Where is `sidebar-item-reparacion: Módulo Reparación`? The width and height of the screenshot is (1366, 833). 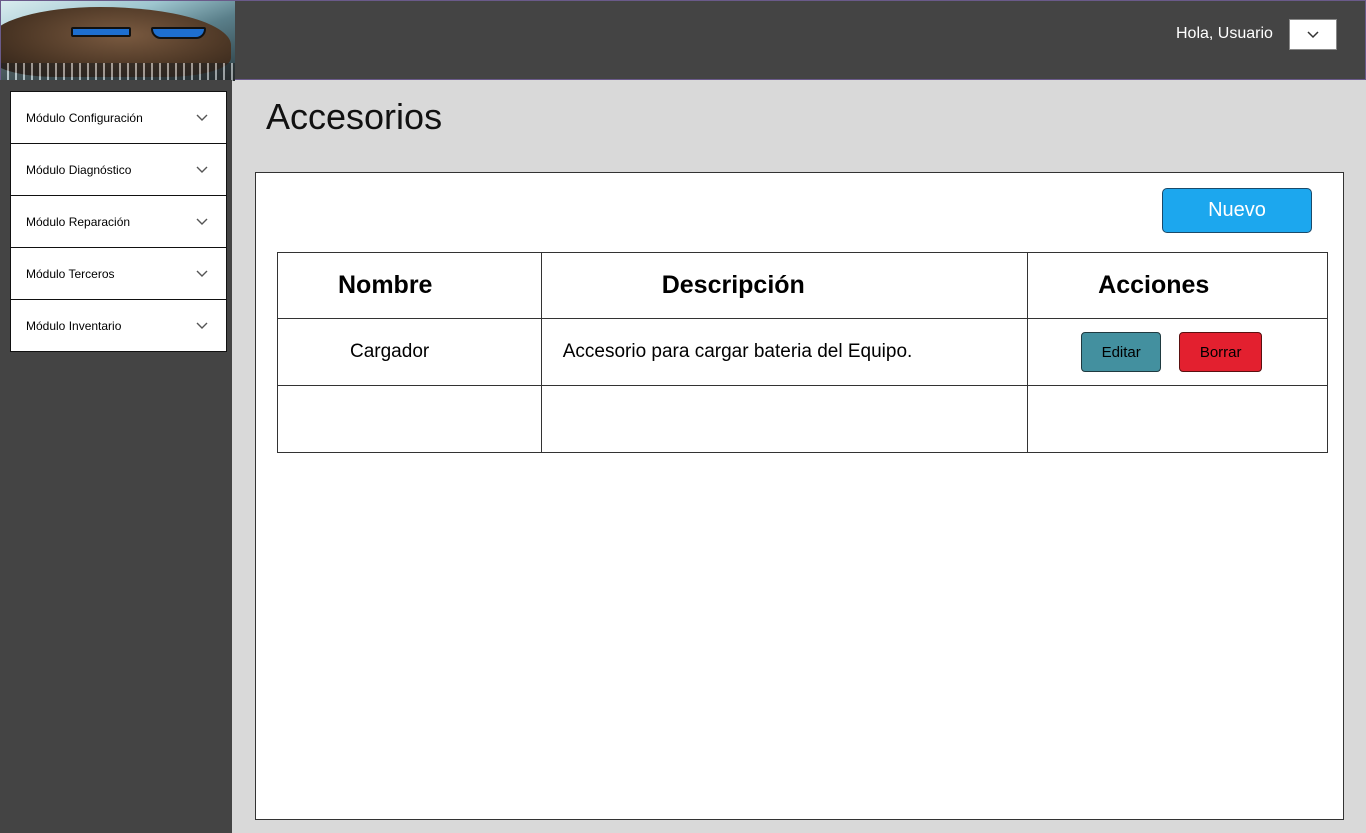
sidebar-item-reparacion: Módulo Reparación is located at coordinates (118, 221).